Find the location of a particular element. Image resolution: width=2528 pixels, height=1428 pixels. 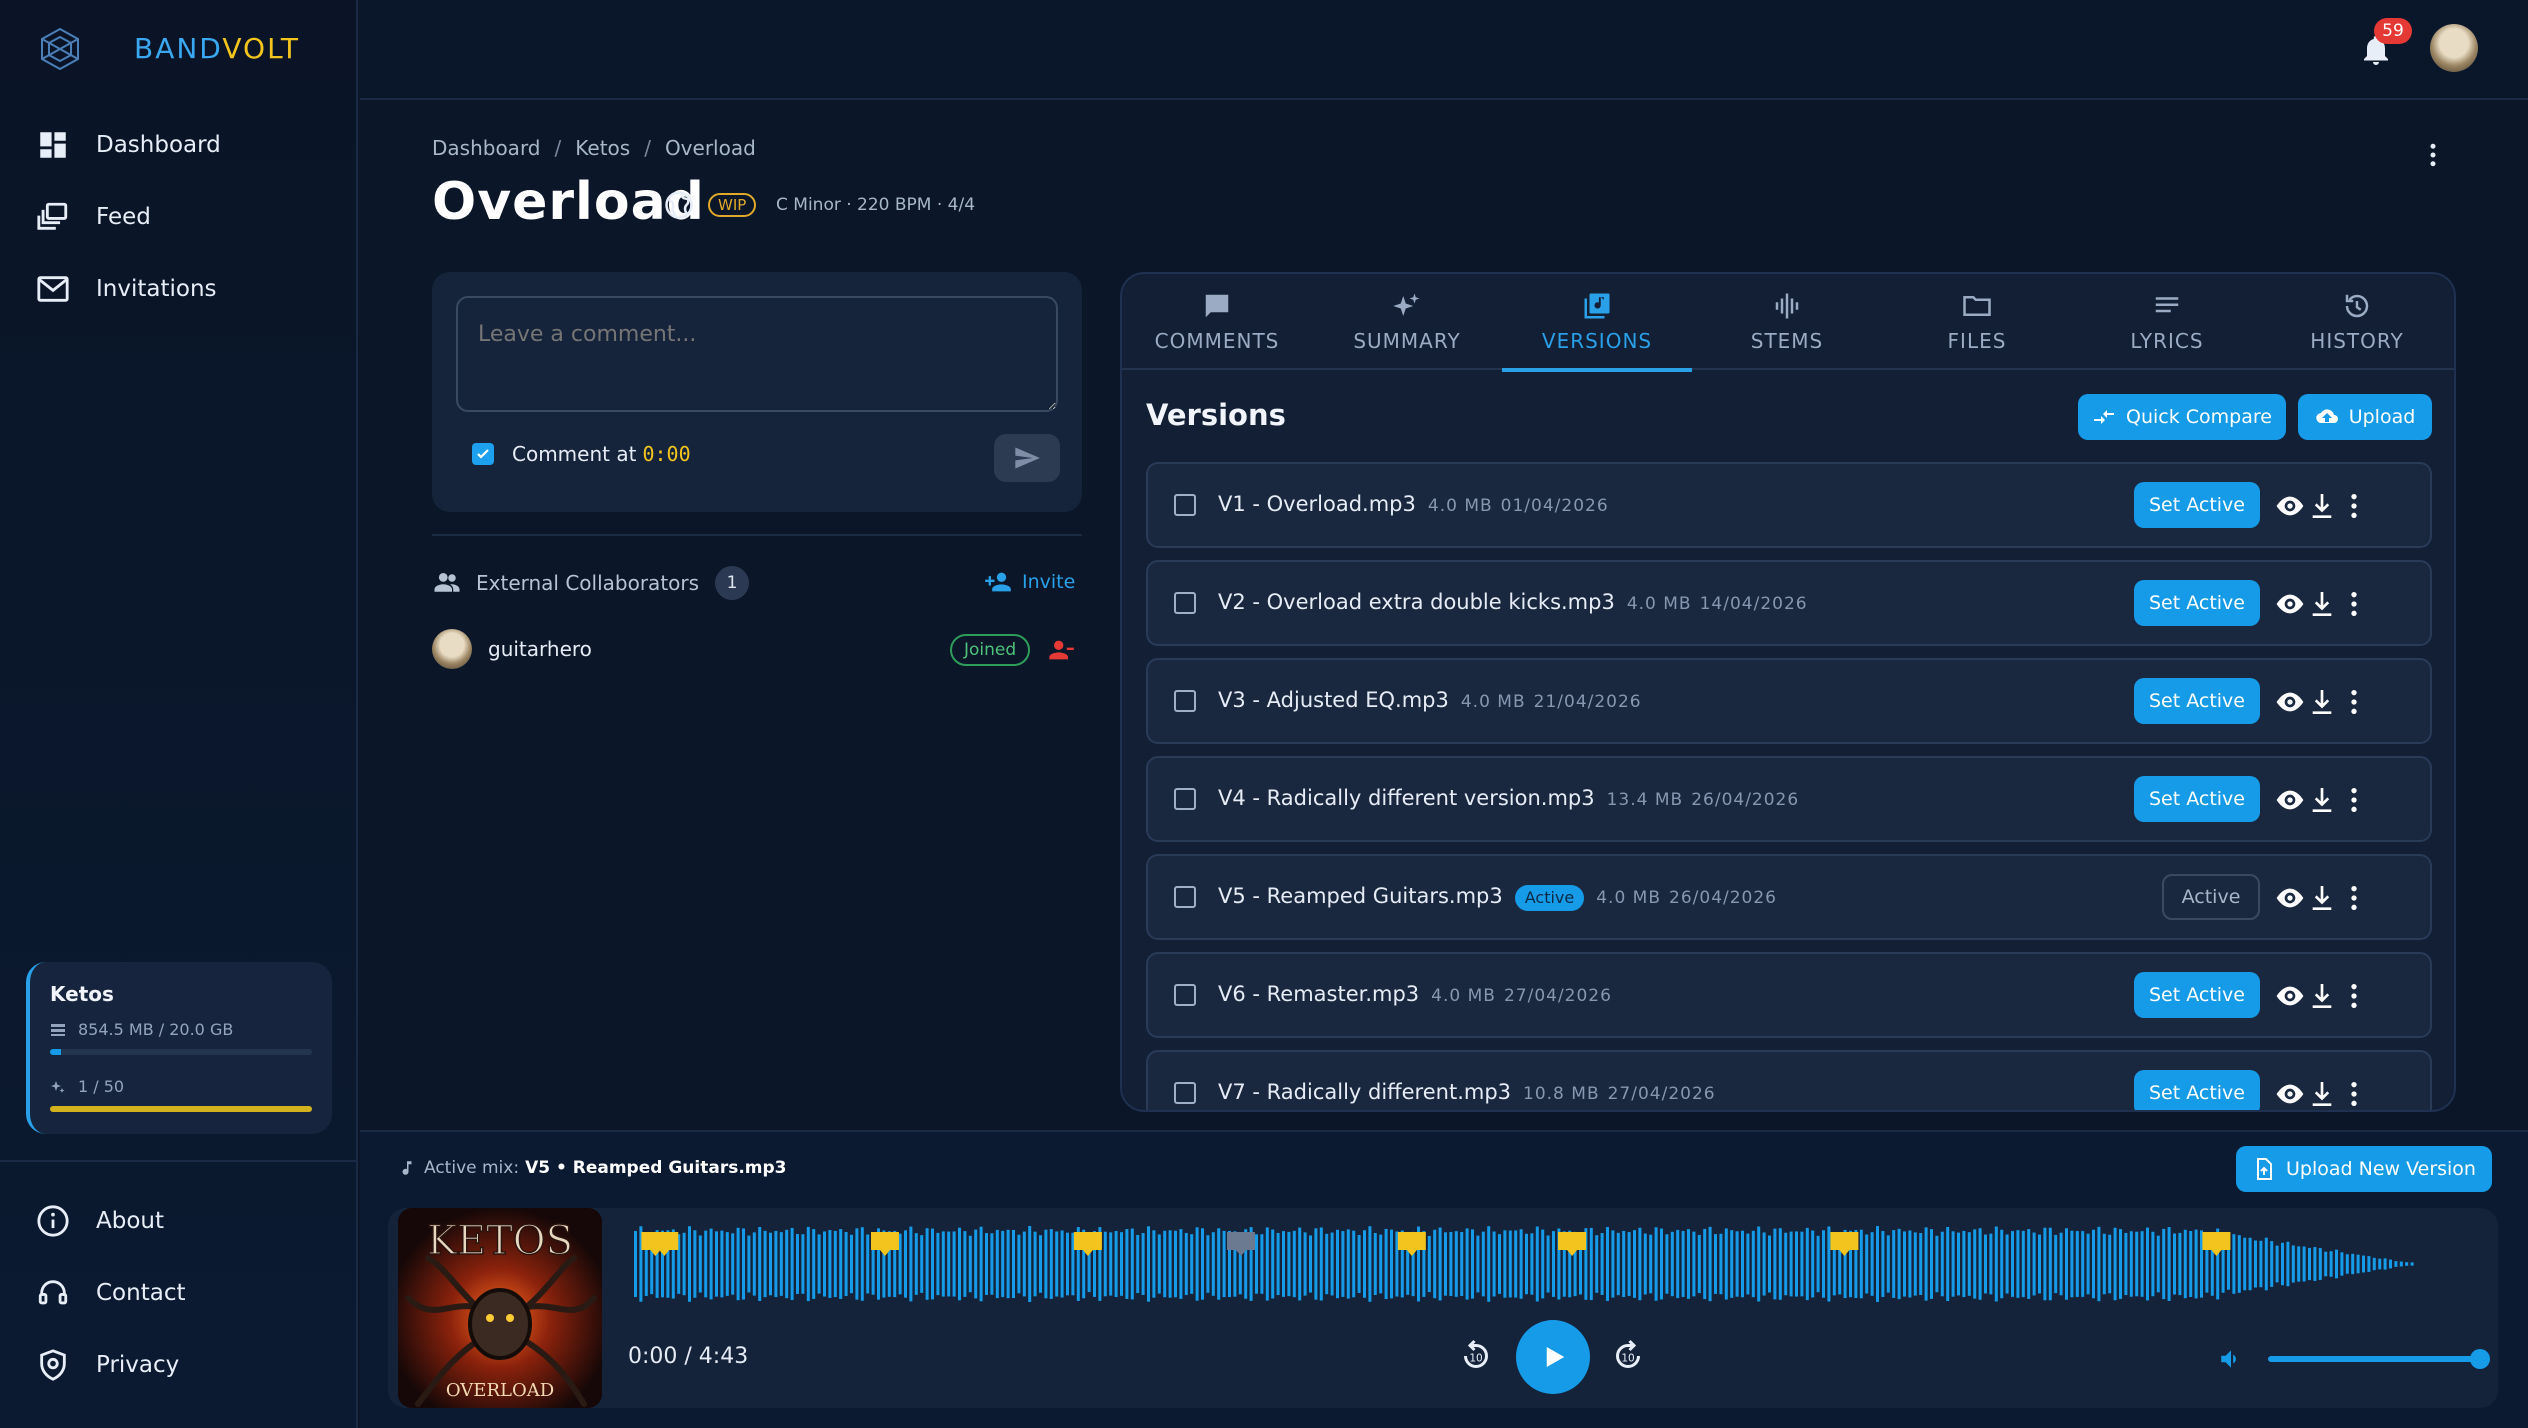

send-comment-button is located at coordinates (1027, 458).